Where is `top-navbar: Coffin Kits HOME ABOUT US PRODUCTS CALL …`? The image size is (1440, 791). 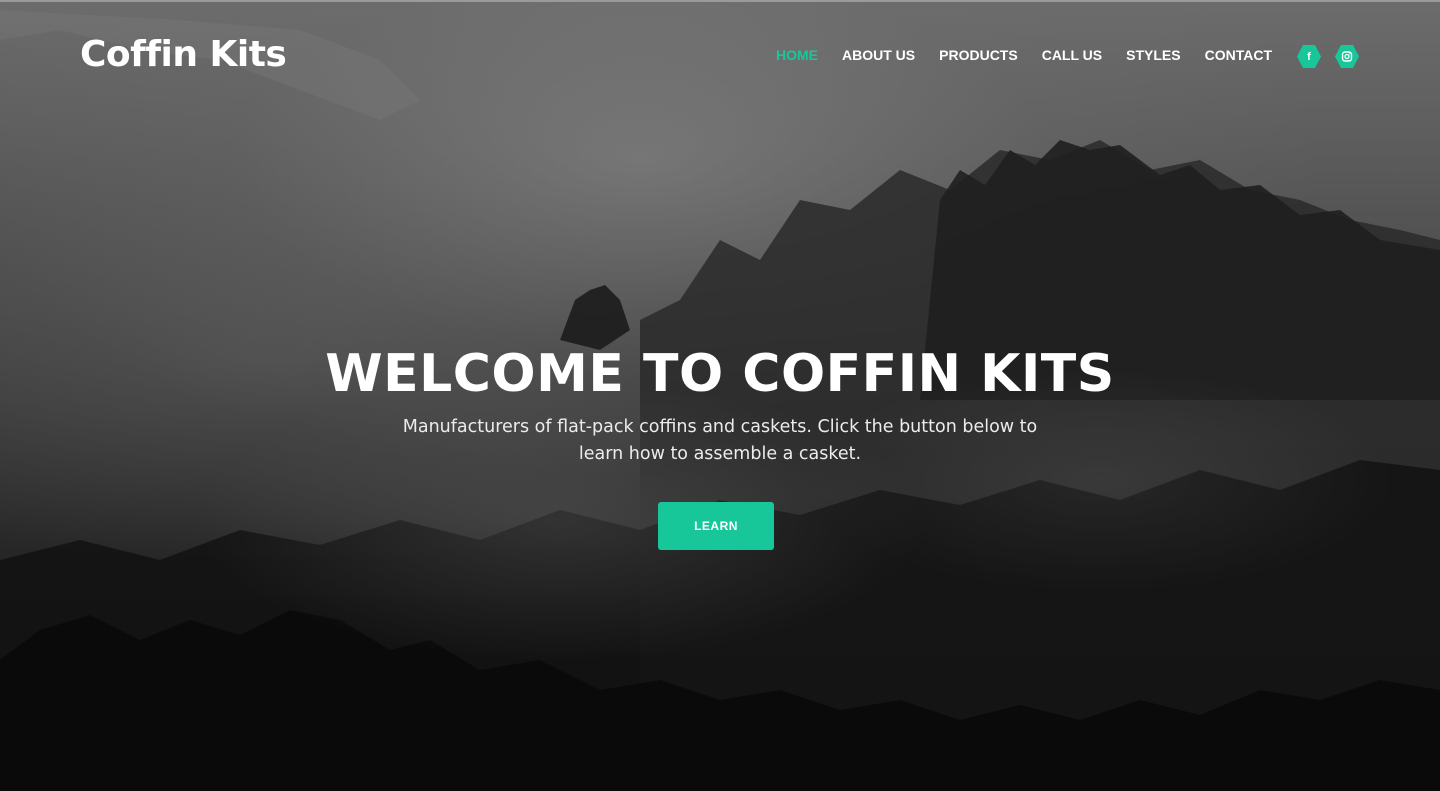 top-navbar: Coffin Kits HOME ABOUT US PRODUCTS CALL … is located at coordinates (720, 57).